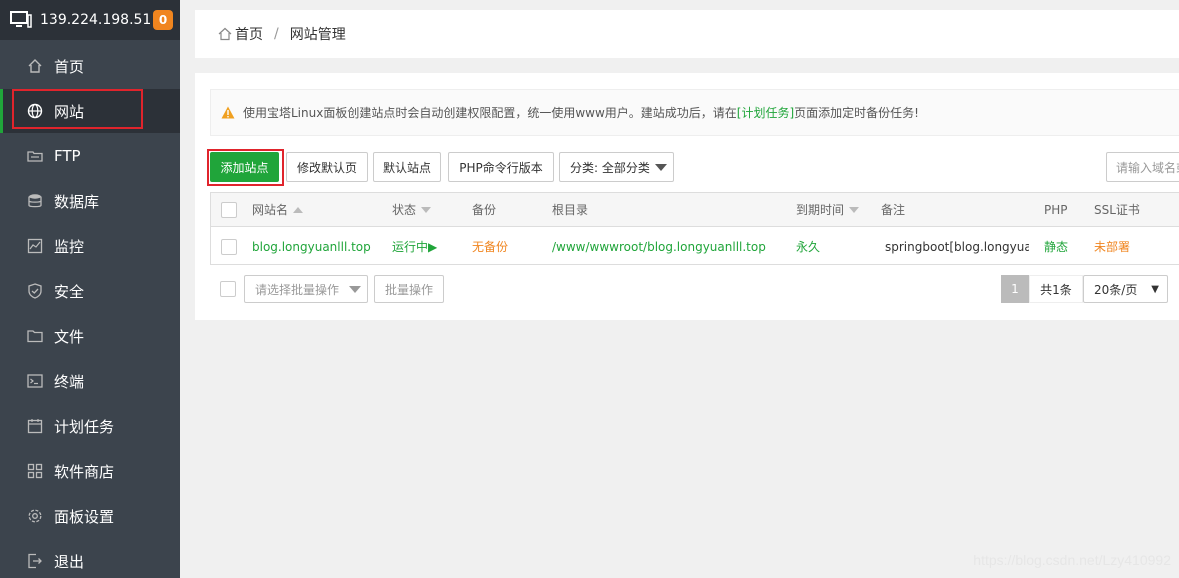 This screenshot has width=1179, height=578. Describe the element at coordinates (1147, 167) in the screenshot. I see `search-placeholder: 请输入域名或备注` at that location.